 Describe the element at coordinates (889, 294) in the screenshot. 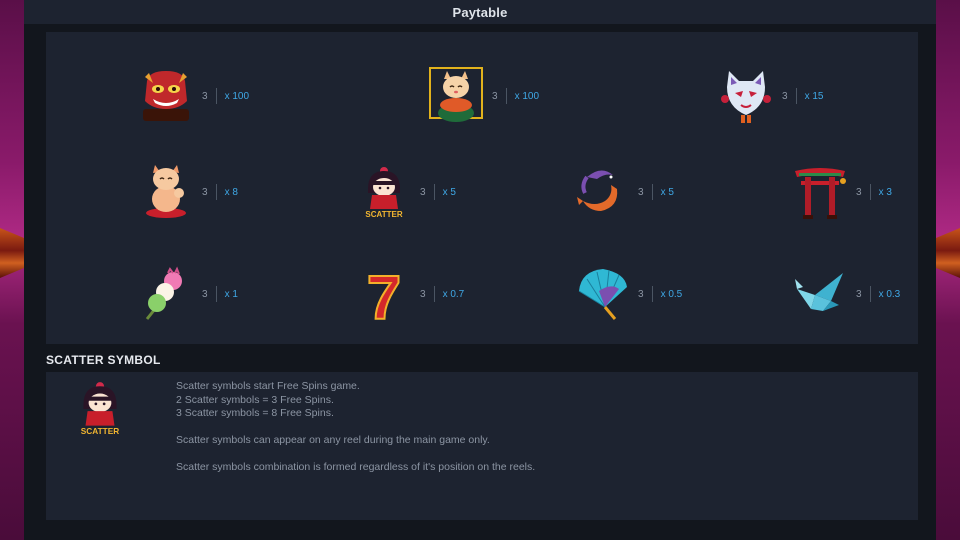

I see `symbol-multiplier: x 0.3` at that location.